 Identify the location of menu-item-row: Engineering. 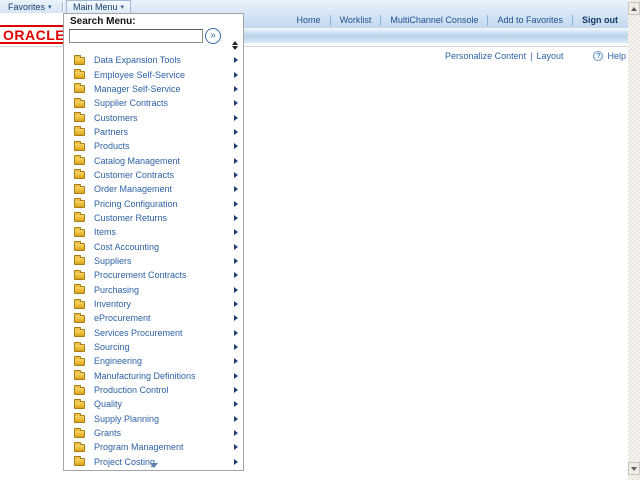
(153, 361).